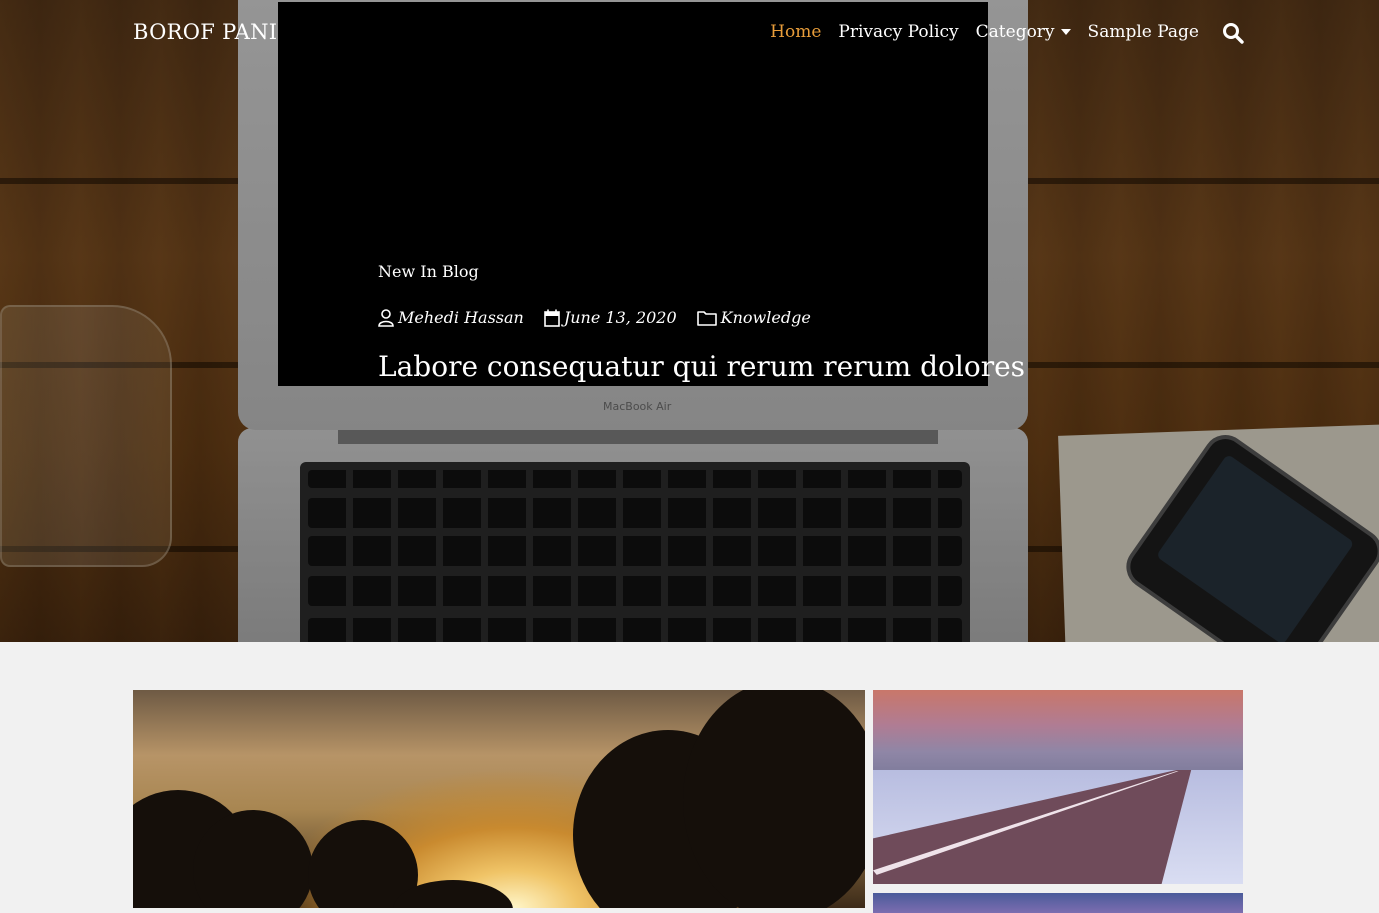 Image resolution: width=1379 pixels, height=913 pixels. I want to click on nav-menu: Home Privacy Policy Category Sample Page, so click(984, 32).